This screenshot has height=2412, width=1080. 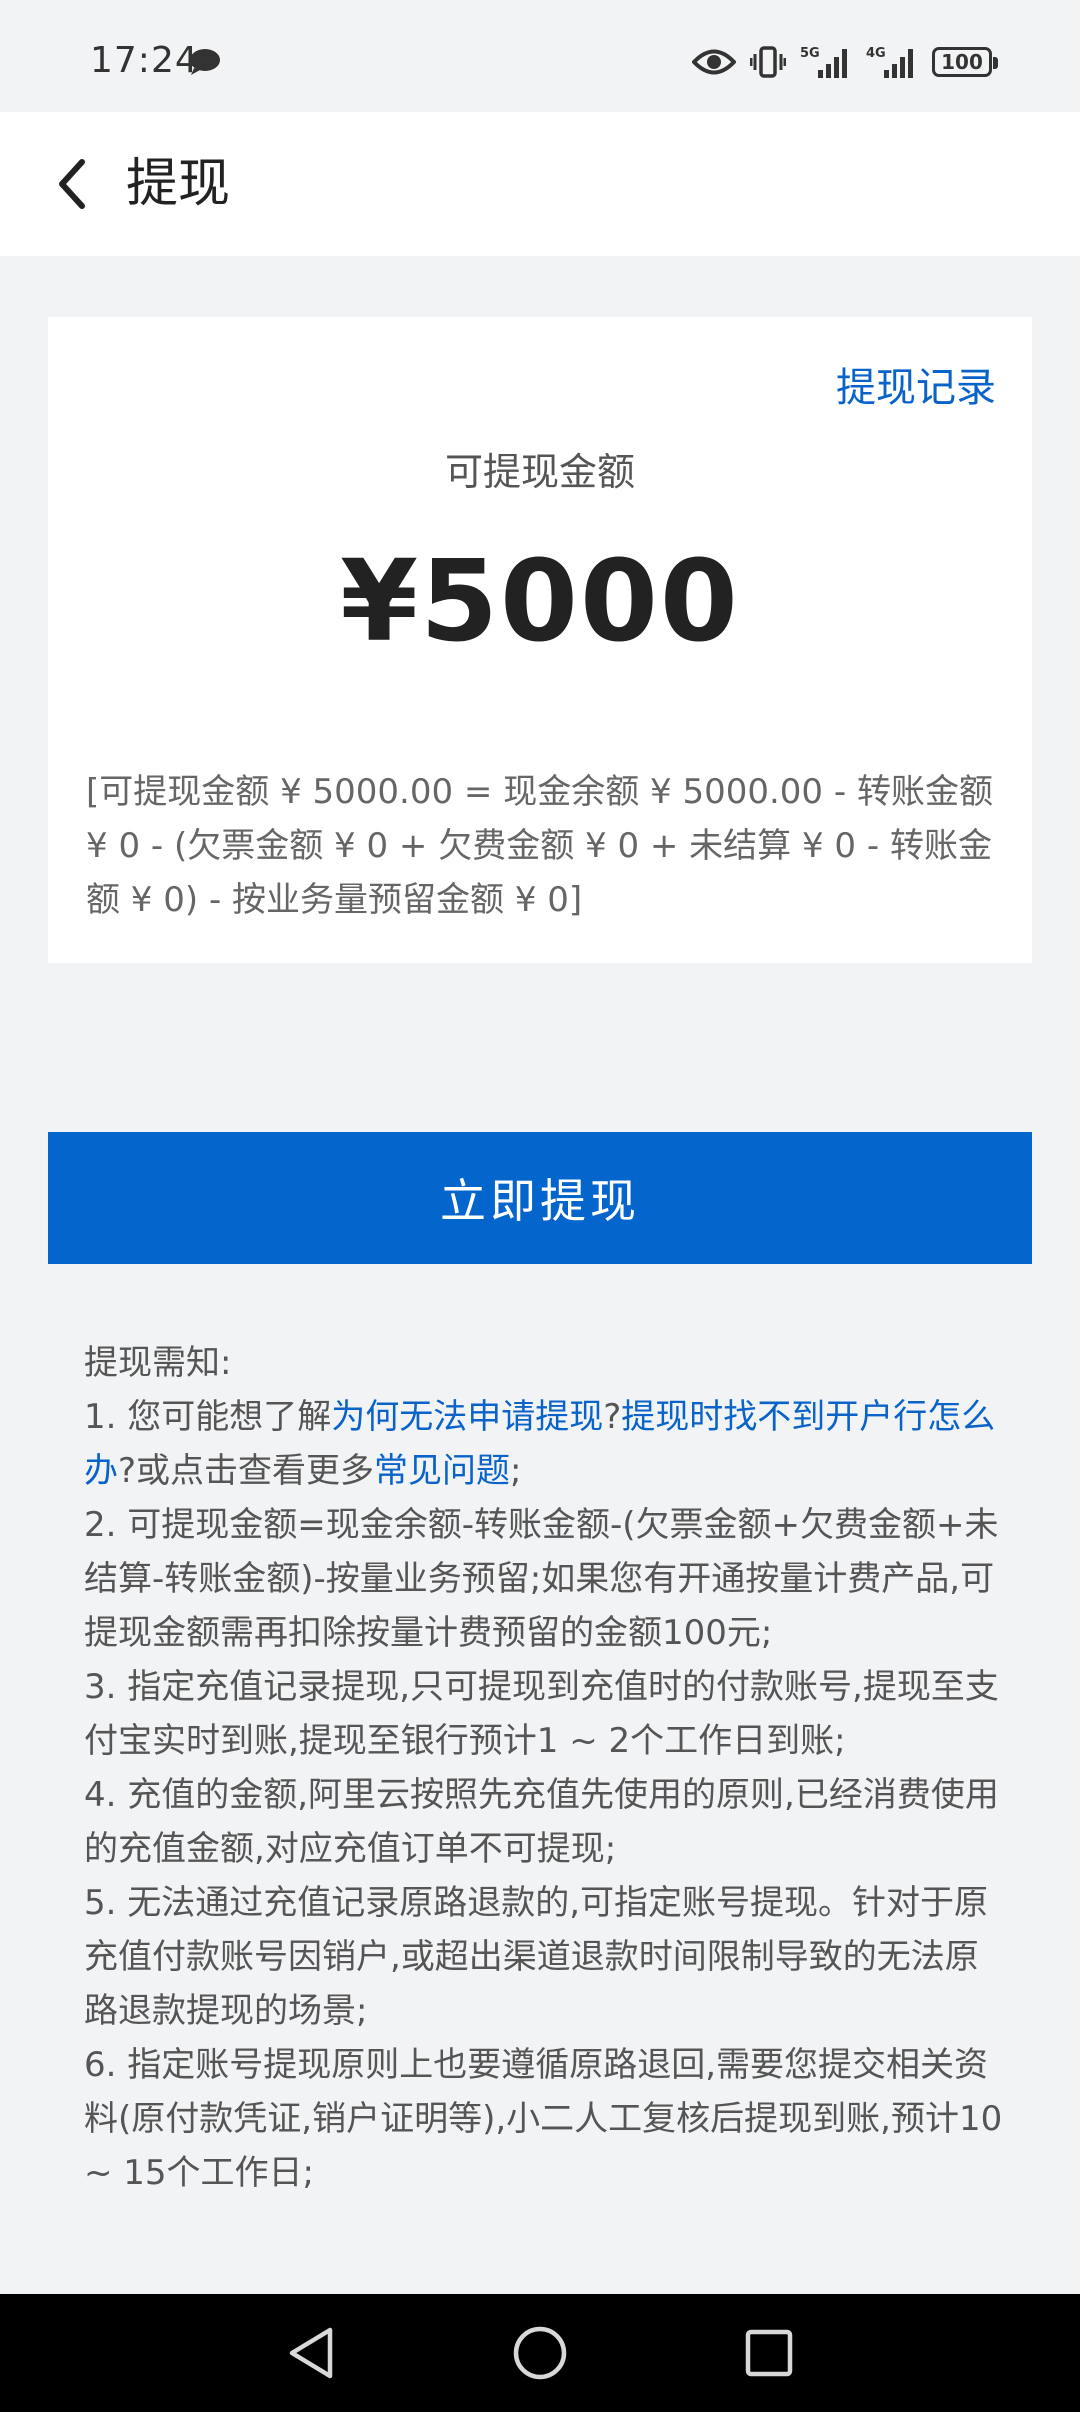 I want to click on status-icons: 5G 4G 100, so click(x=845, y=62).